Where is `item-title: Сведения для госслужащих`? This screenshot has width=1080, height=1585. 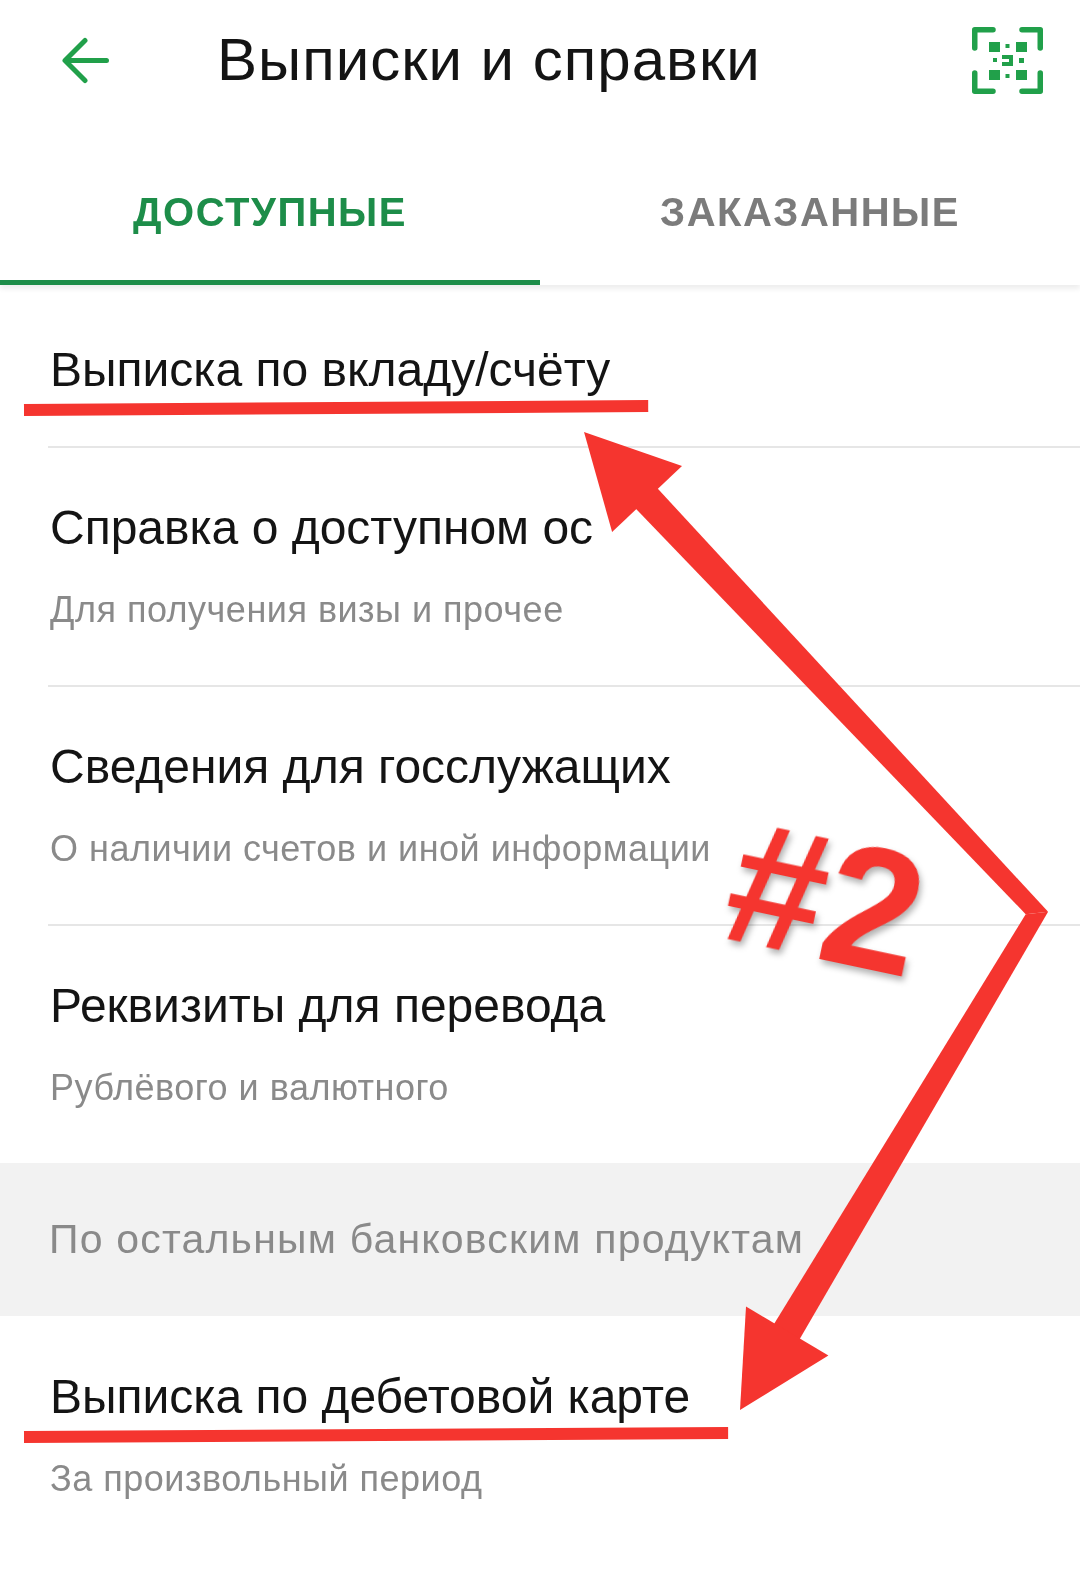
item-title: Сведения для госслужащих is located at coordinates (360, 767).